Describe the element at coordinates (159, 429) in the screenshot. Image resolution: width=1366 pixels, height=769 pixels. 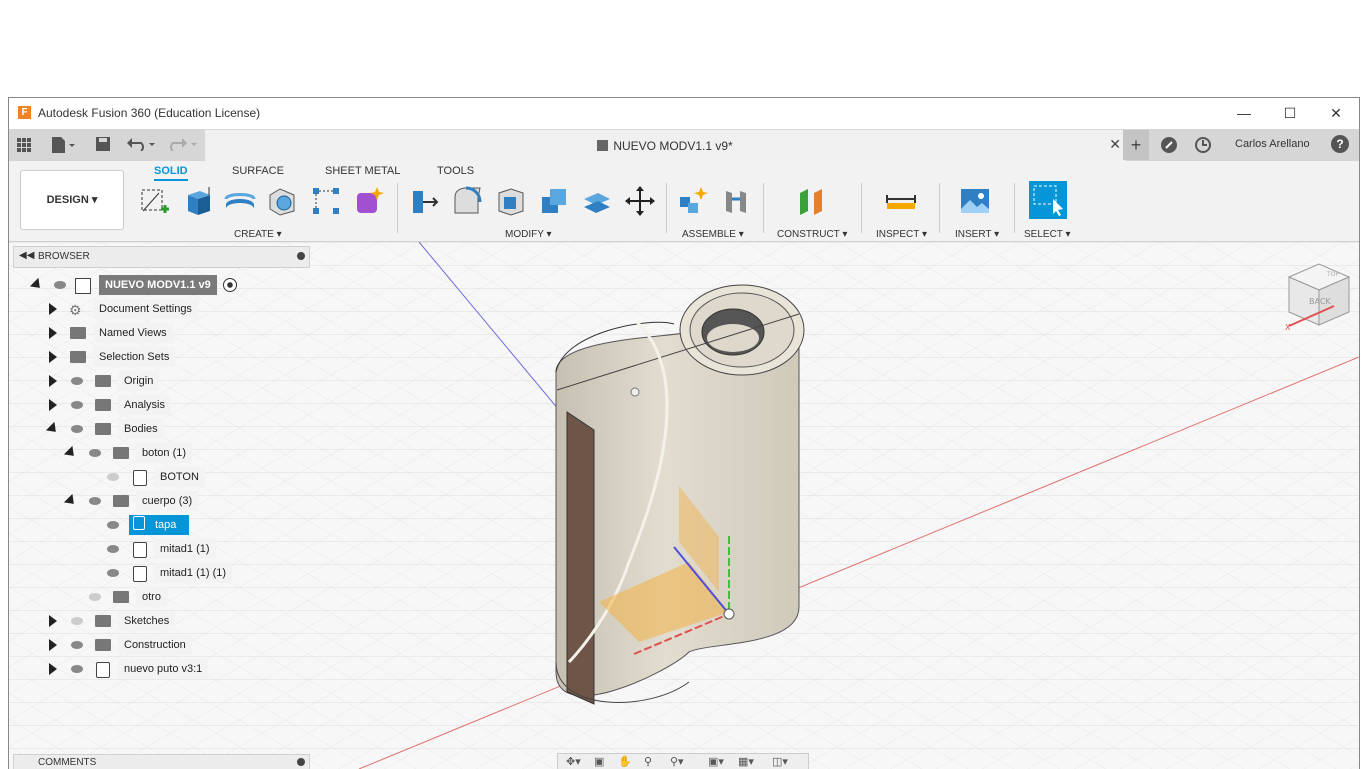
I see `tree-item-bodies: Bodies` at that location.